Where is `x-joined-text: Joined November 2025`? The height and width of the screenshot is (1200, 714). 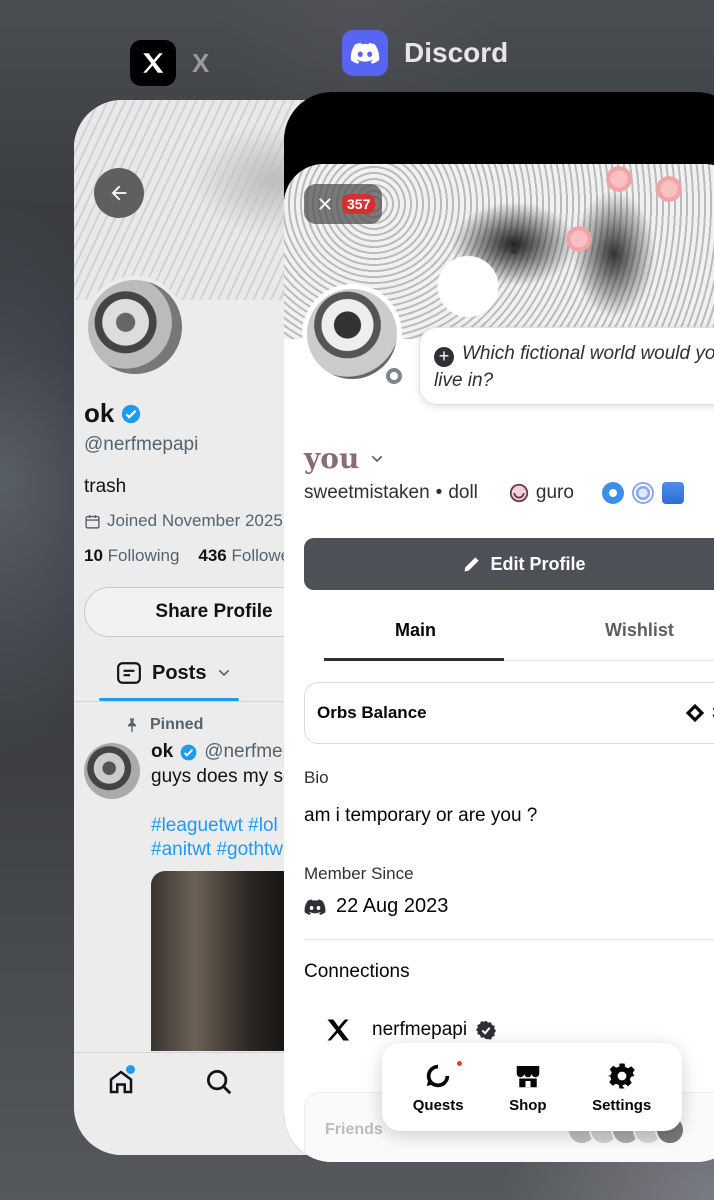 x-joined-text: Joined November 2025 is located at coordinates (195, 520).